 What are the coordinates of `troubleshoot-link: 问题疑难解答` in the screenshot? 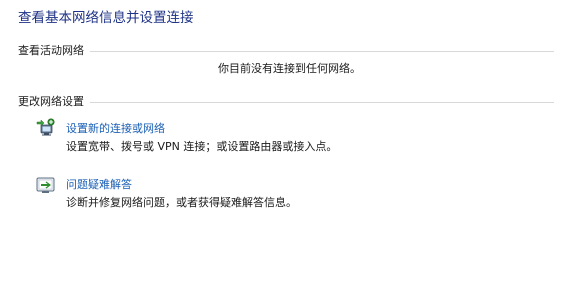 It's located at (99, 184).